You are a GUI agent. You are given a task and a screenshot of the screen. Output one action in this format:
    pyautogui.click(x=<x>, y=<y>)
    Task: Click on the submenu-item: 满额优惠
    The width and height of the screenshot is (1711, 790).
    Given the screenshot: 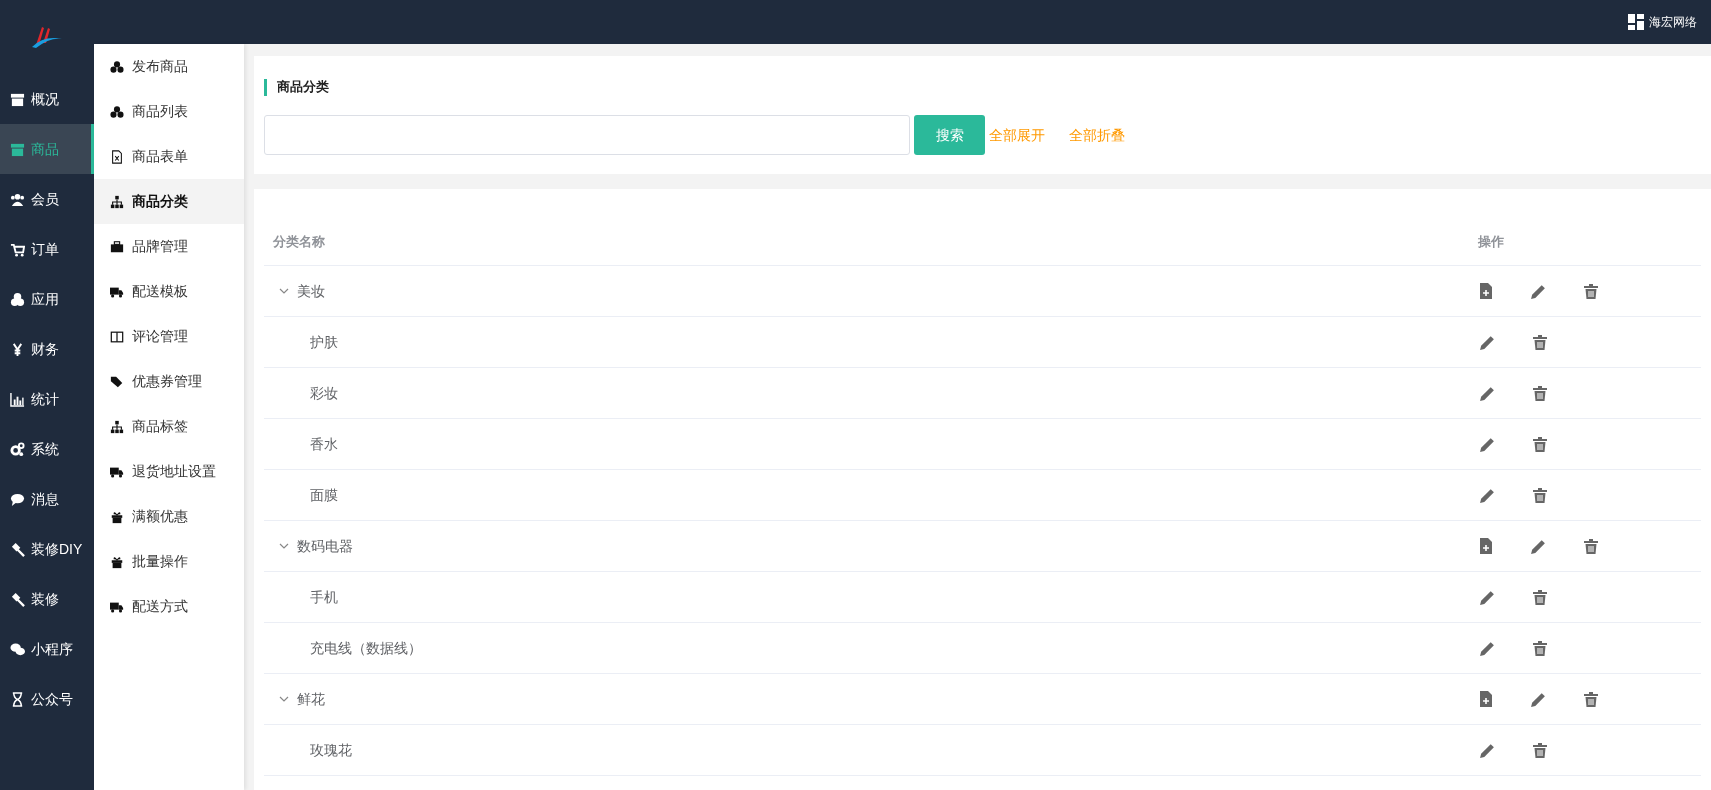 What is the action you would take?
    pyautogui.click(x=169, y=516)
    